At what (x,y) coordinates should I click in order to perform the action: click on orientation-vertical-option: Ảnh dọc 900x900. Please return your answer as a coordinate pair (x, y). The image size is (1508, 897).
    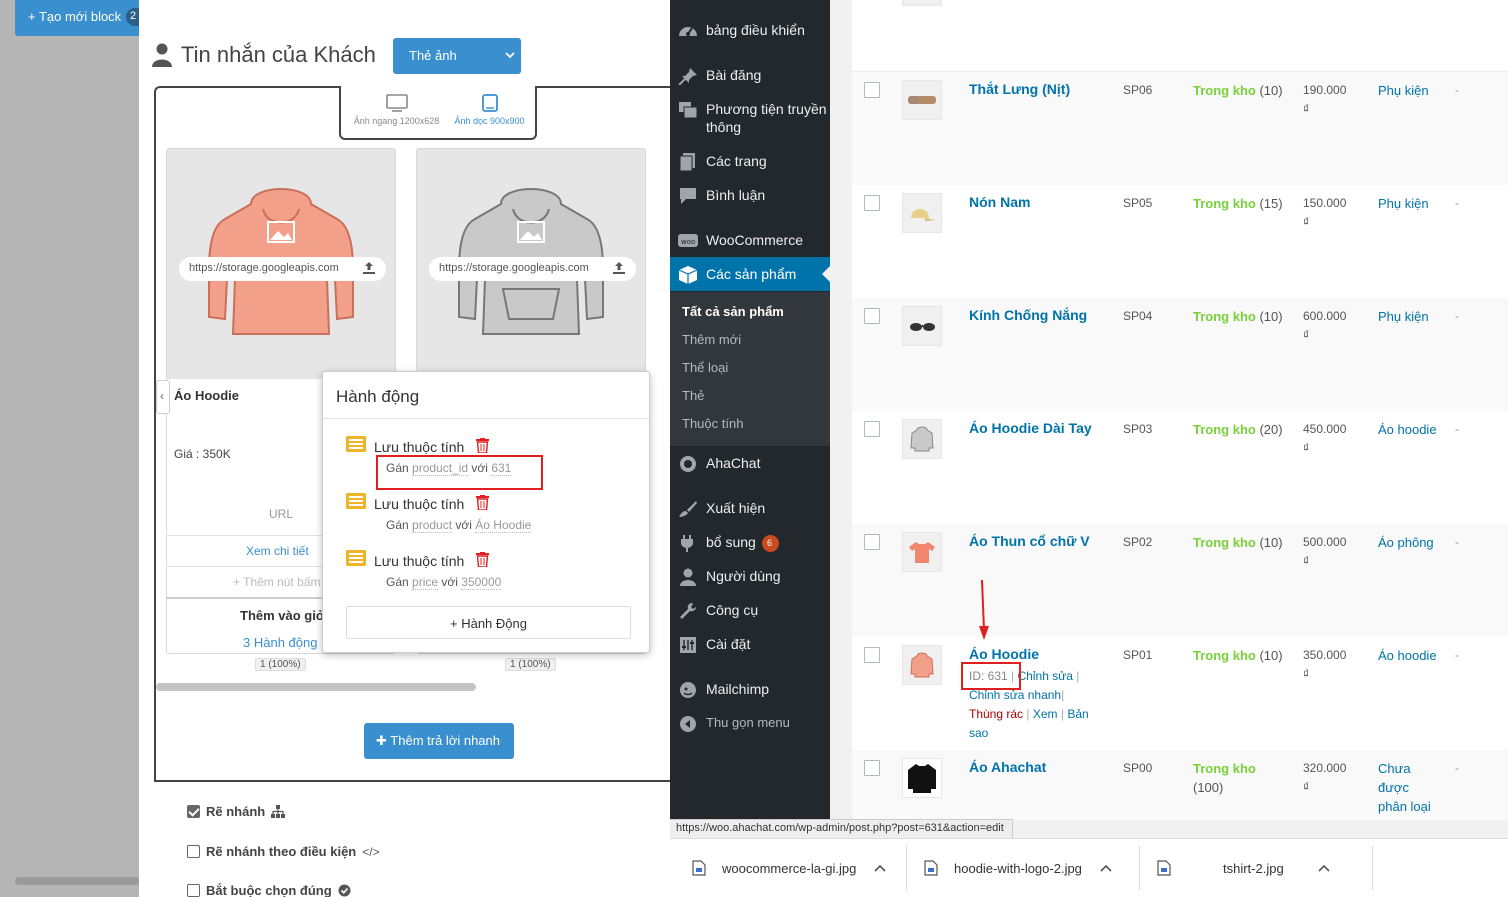
    Looking at the image, I should click on (489, 110).